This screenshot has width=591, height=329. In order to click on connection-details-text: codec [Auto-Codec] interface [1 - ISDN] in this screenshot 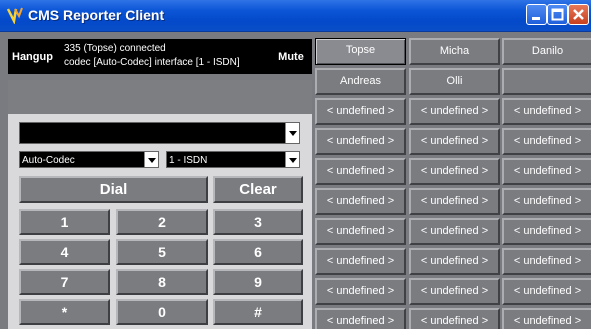, I will do `click(152, 62)`.